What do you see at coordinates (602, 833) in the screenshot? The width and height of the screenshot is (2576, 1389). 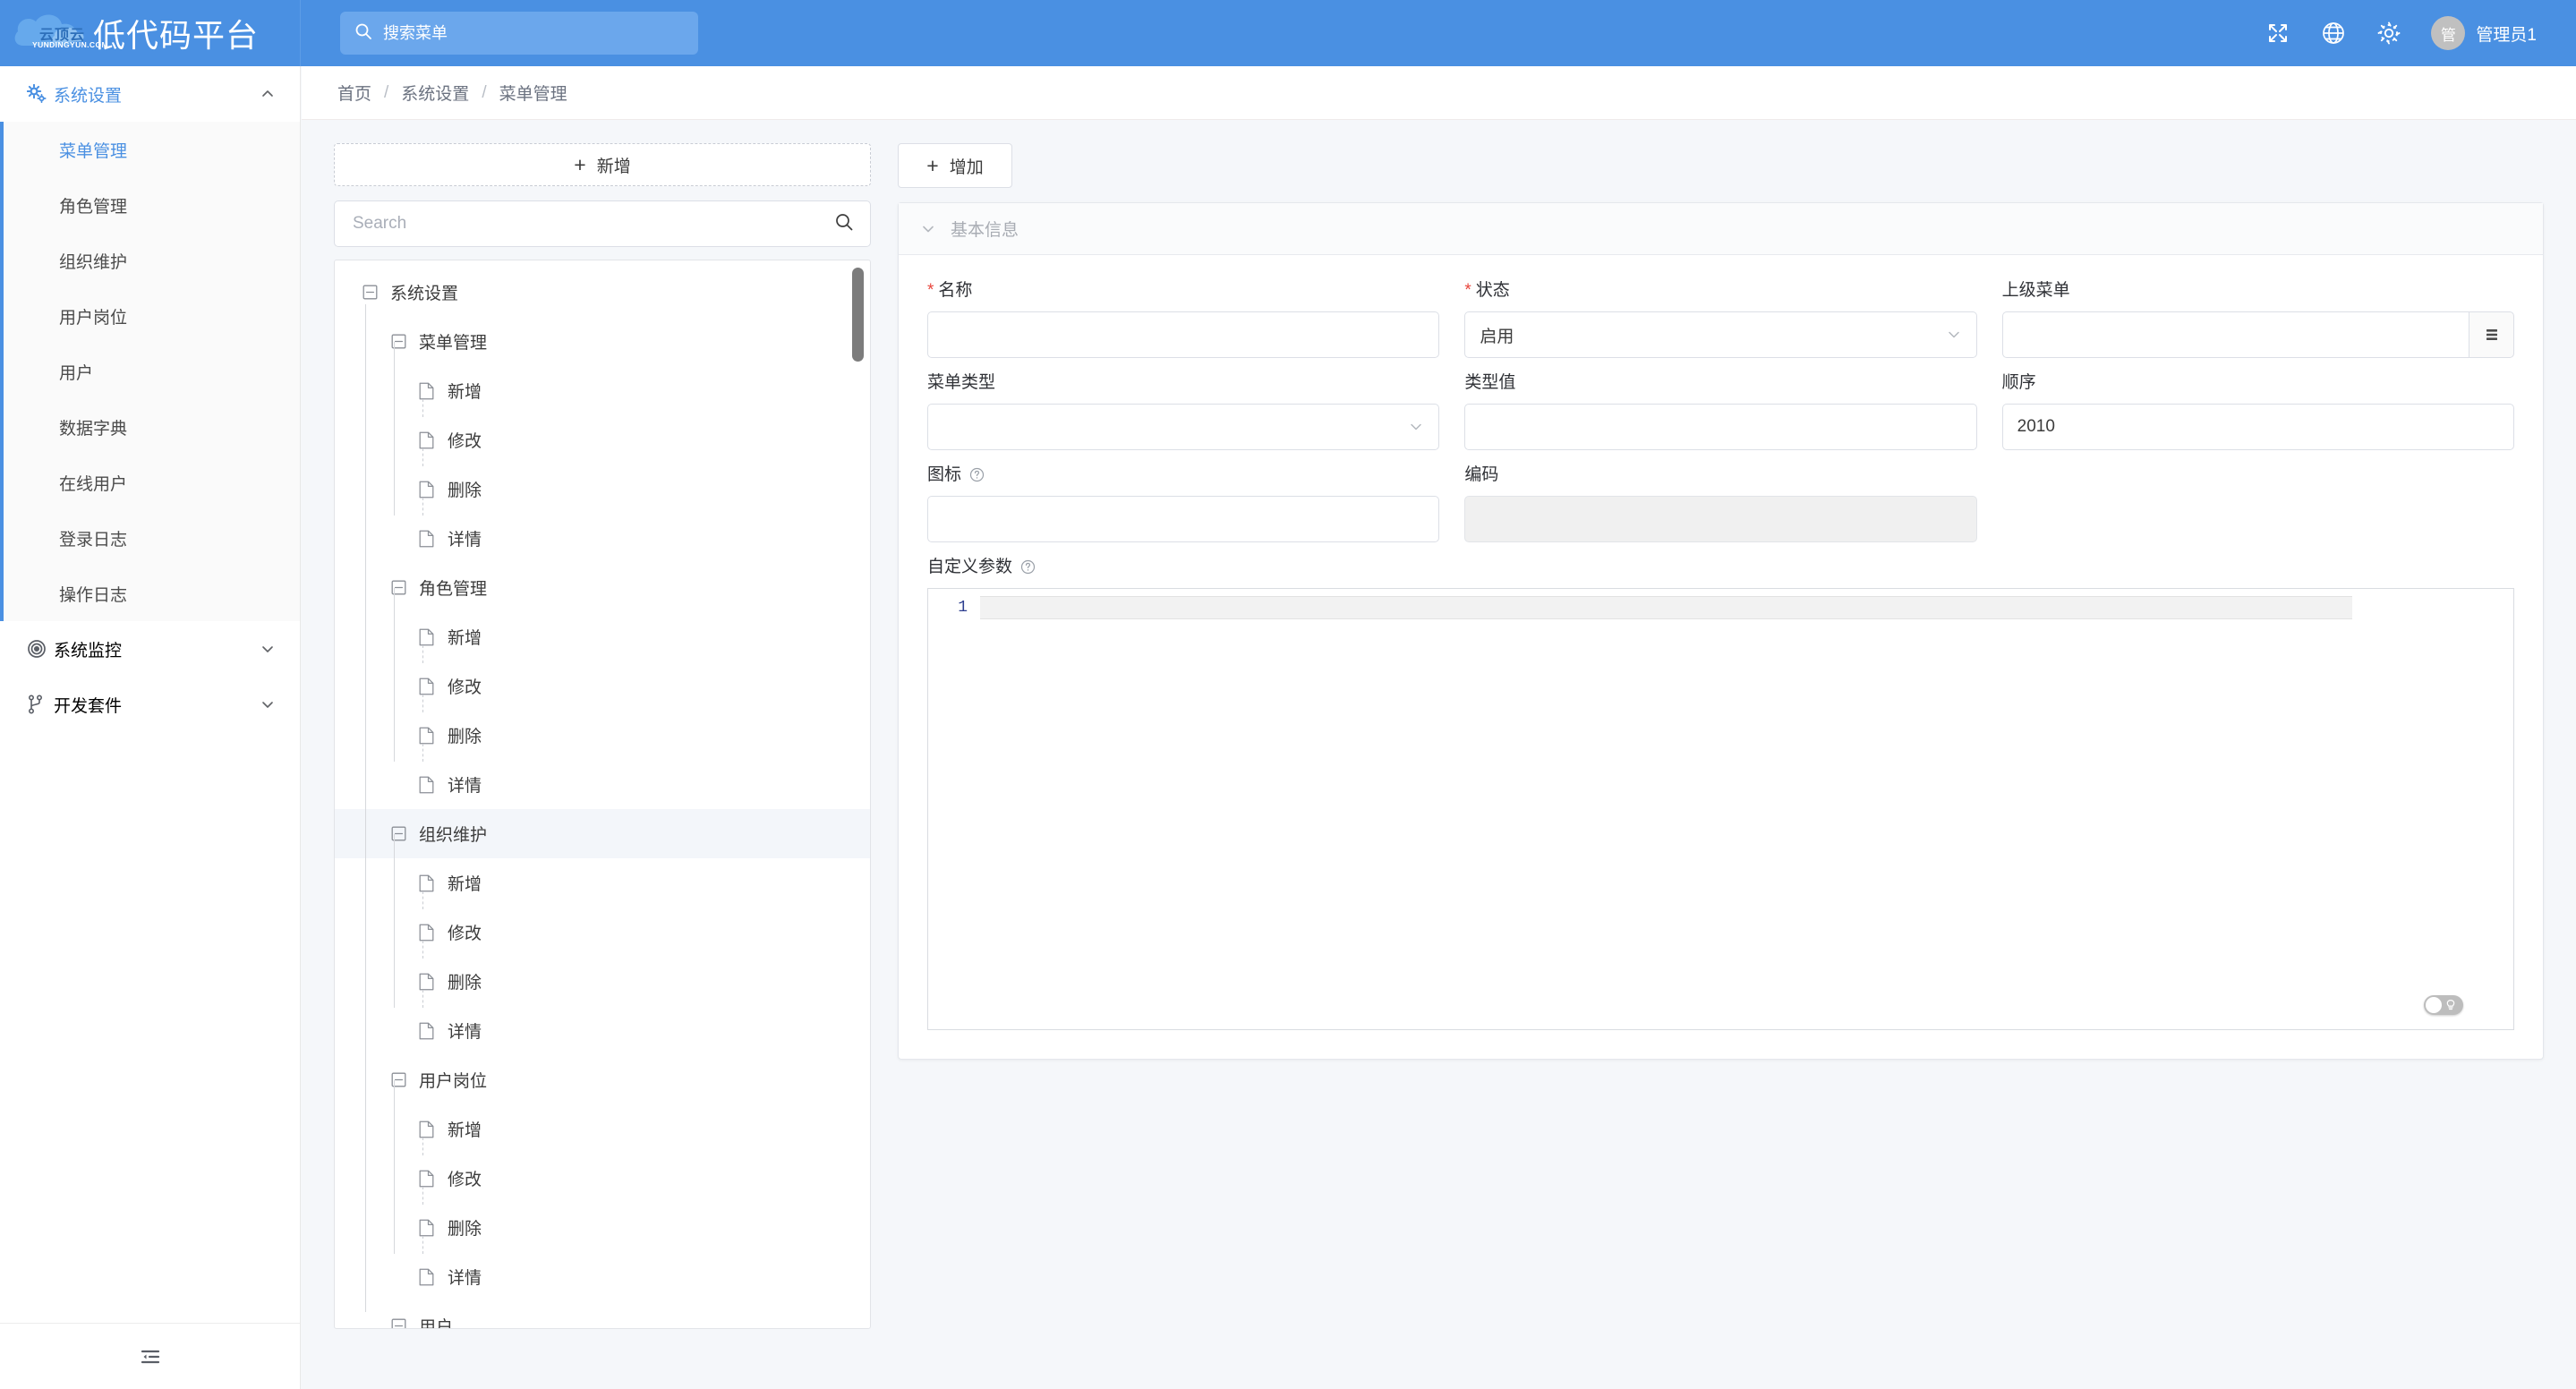 I see `tree-node-branch: 组织维护` at bounding box center [602, 833].